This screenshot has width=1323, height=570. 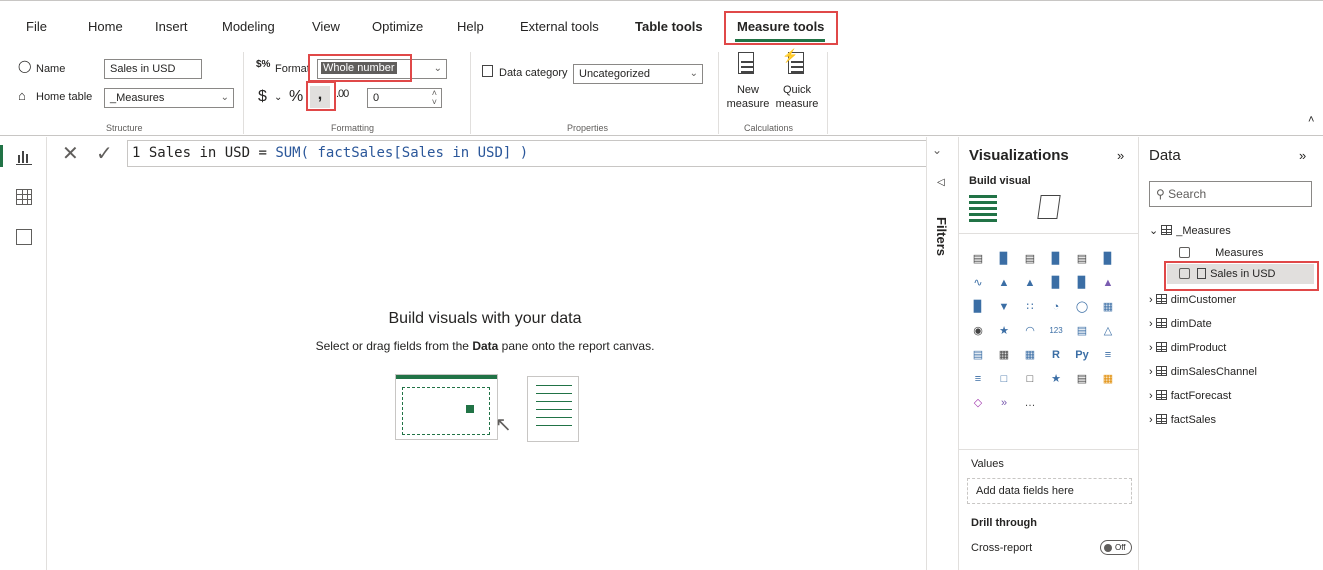 What do you see at coordinates (136, 153) in the screenshot?
I see `formula-line-number: 1` at bounding box center [136, 153].